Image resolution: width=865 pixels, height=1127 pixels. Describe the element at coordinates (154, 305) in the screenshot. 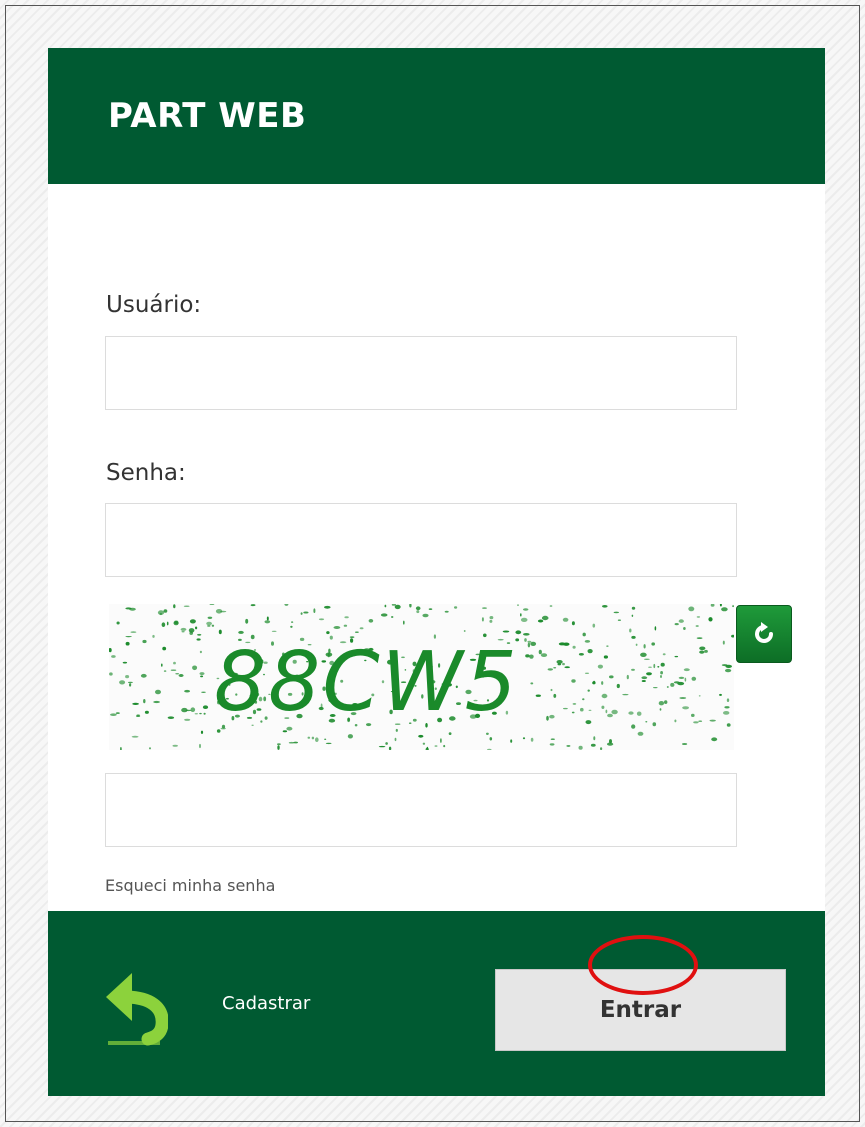

I see `username-label: Usuário:` at that location.